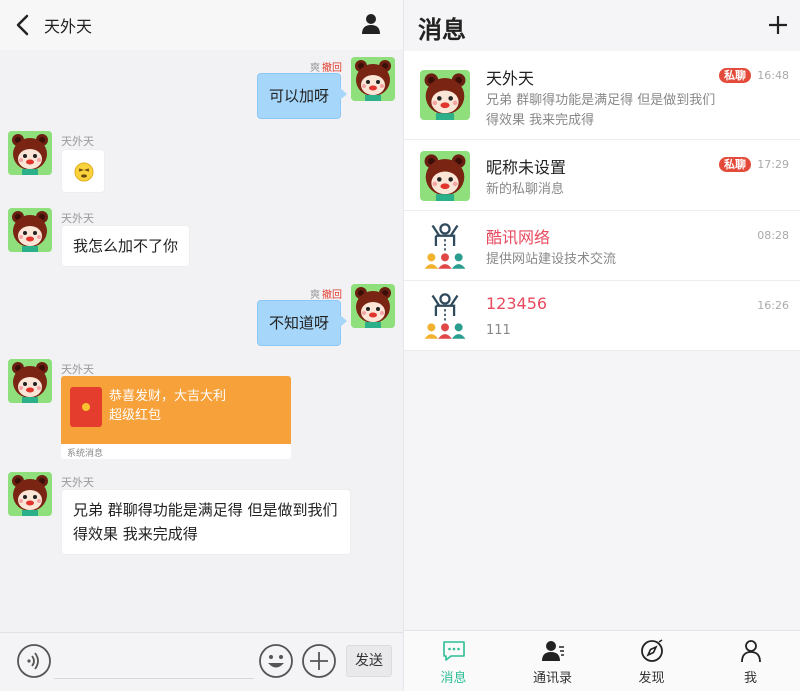  I want to click on tab-me: 我, so click(750, 661).